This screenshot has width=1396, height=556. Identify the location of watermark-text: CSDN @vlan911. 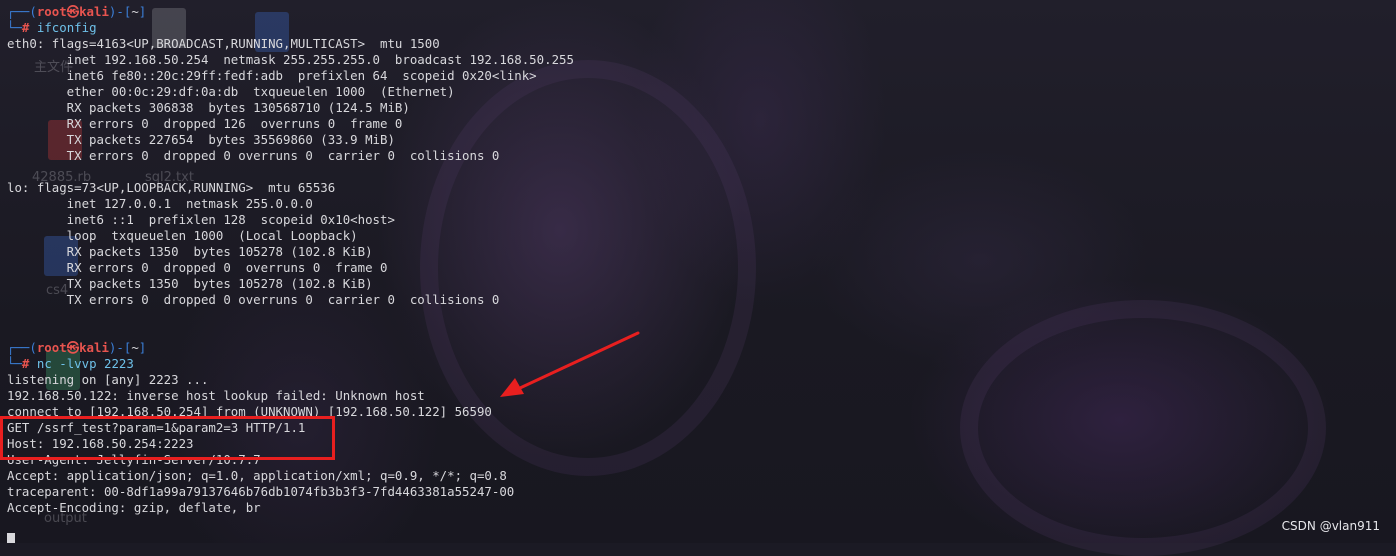
(1330, 526).